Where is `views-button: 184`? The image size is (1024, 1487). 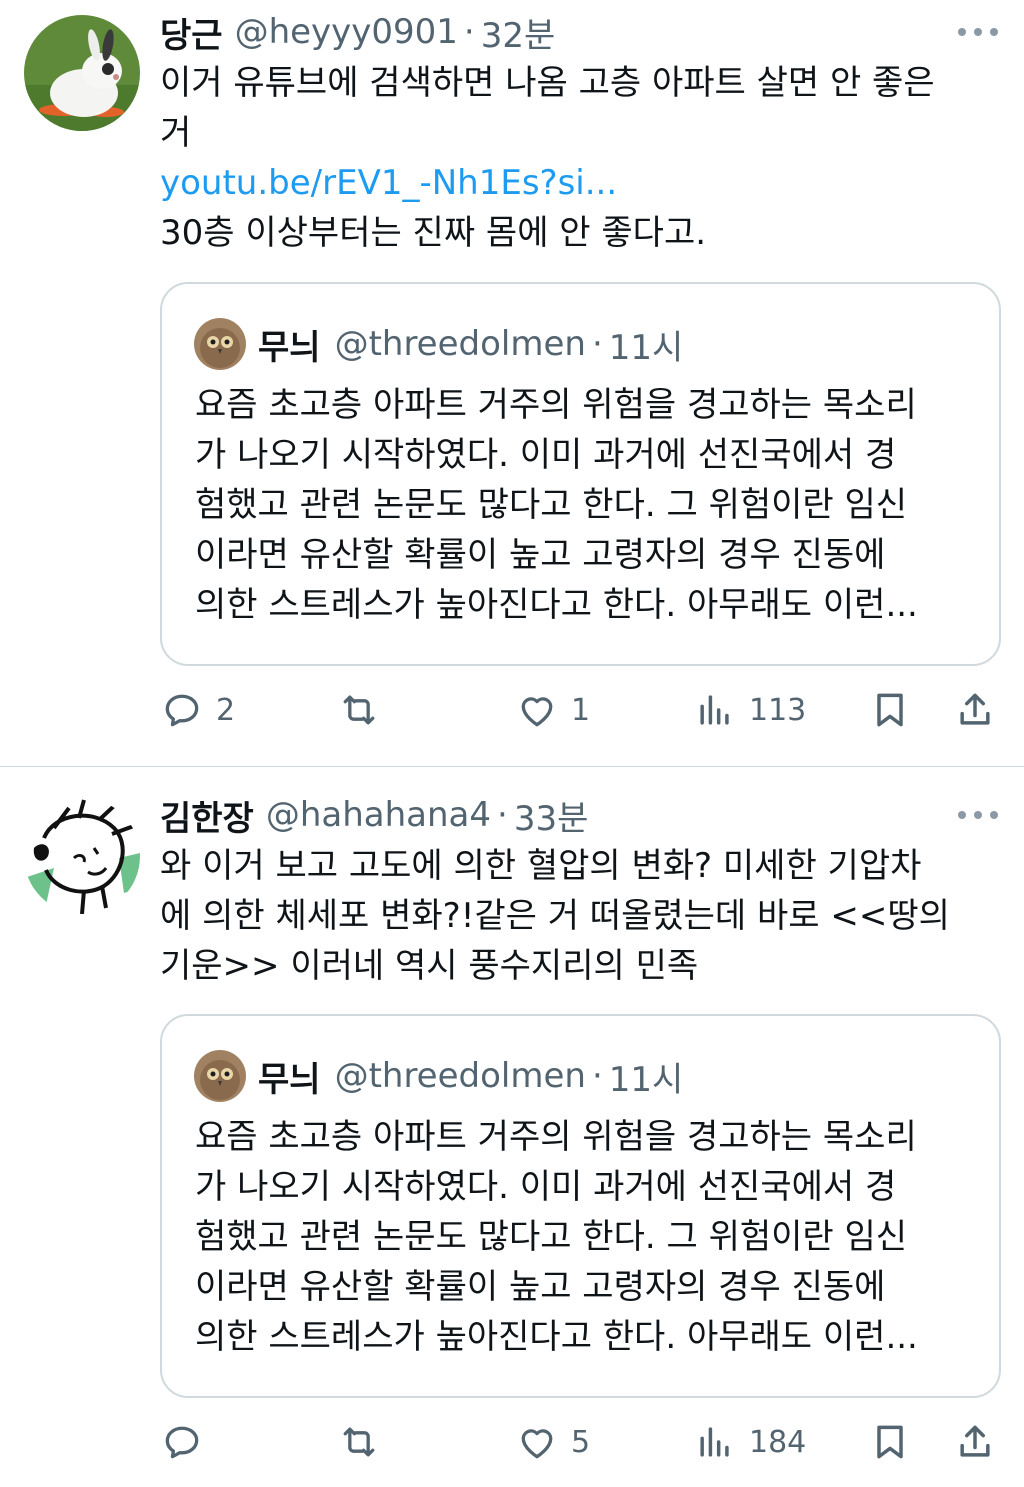 views-button: 184 is located at coordinates (749, 1442).